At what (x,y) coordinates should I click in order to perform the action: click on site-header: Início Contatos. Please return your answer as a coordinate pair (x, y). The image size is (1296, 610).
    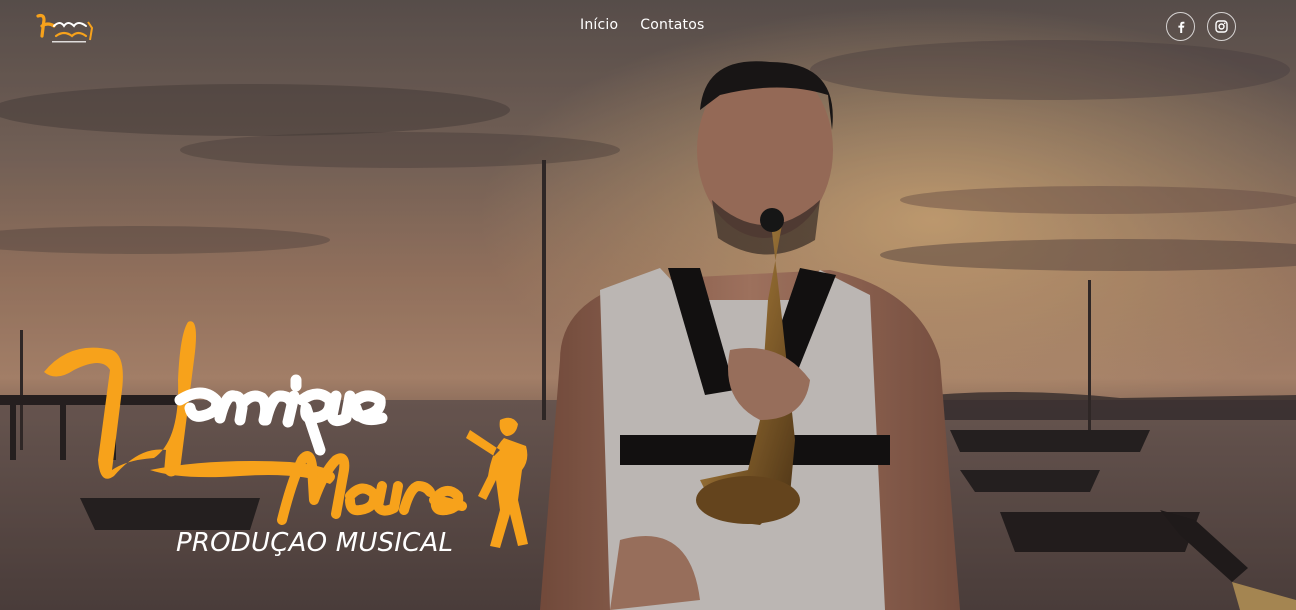
    Looking at the image, I should click on (648, 28).